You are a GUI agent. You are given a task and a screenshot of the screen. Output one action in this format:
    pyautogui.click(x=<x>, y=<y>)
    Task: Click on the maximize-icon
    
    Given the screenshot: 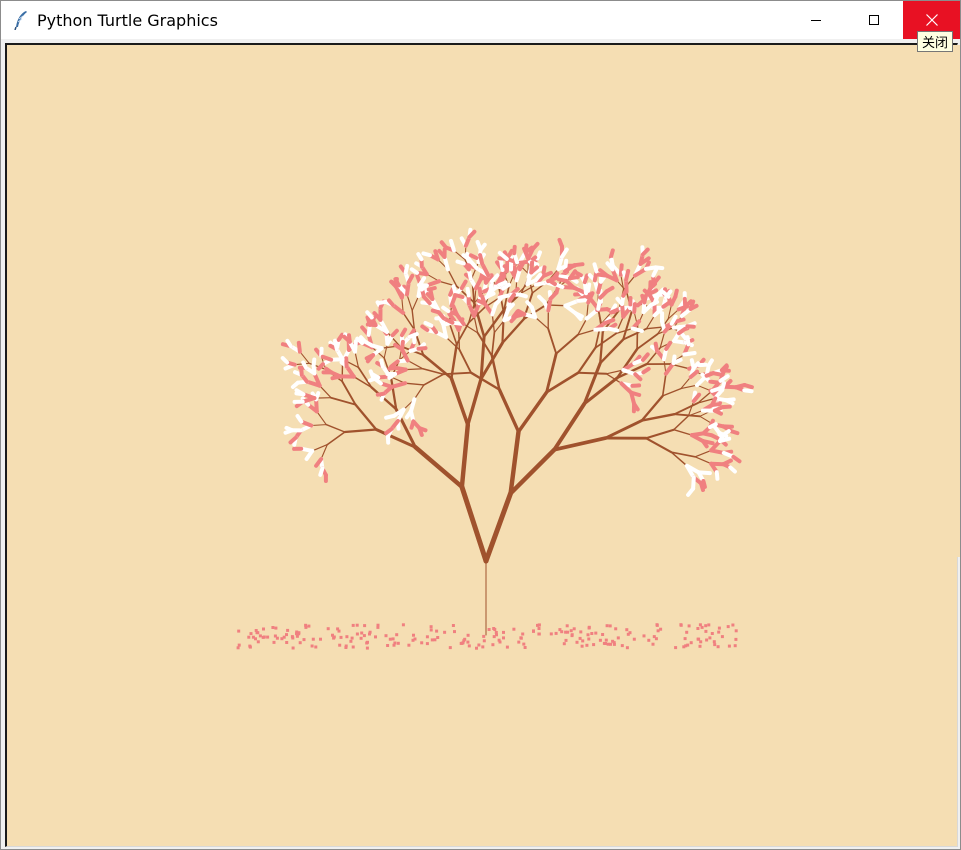 What is the action you would take?
    pyautogui.click(x=874, y=20)
    